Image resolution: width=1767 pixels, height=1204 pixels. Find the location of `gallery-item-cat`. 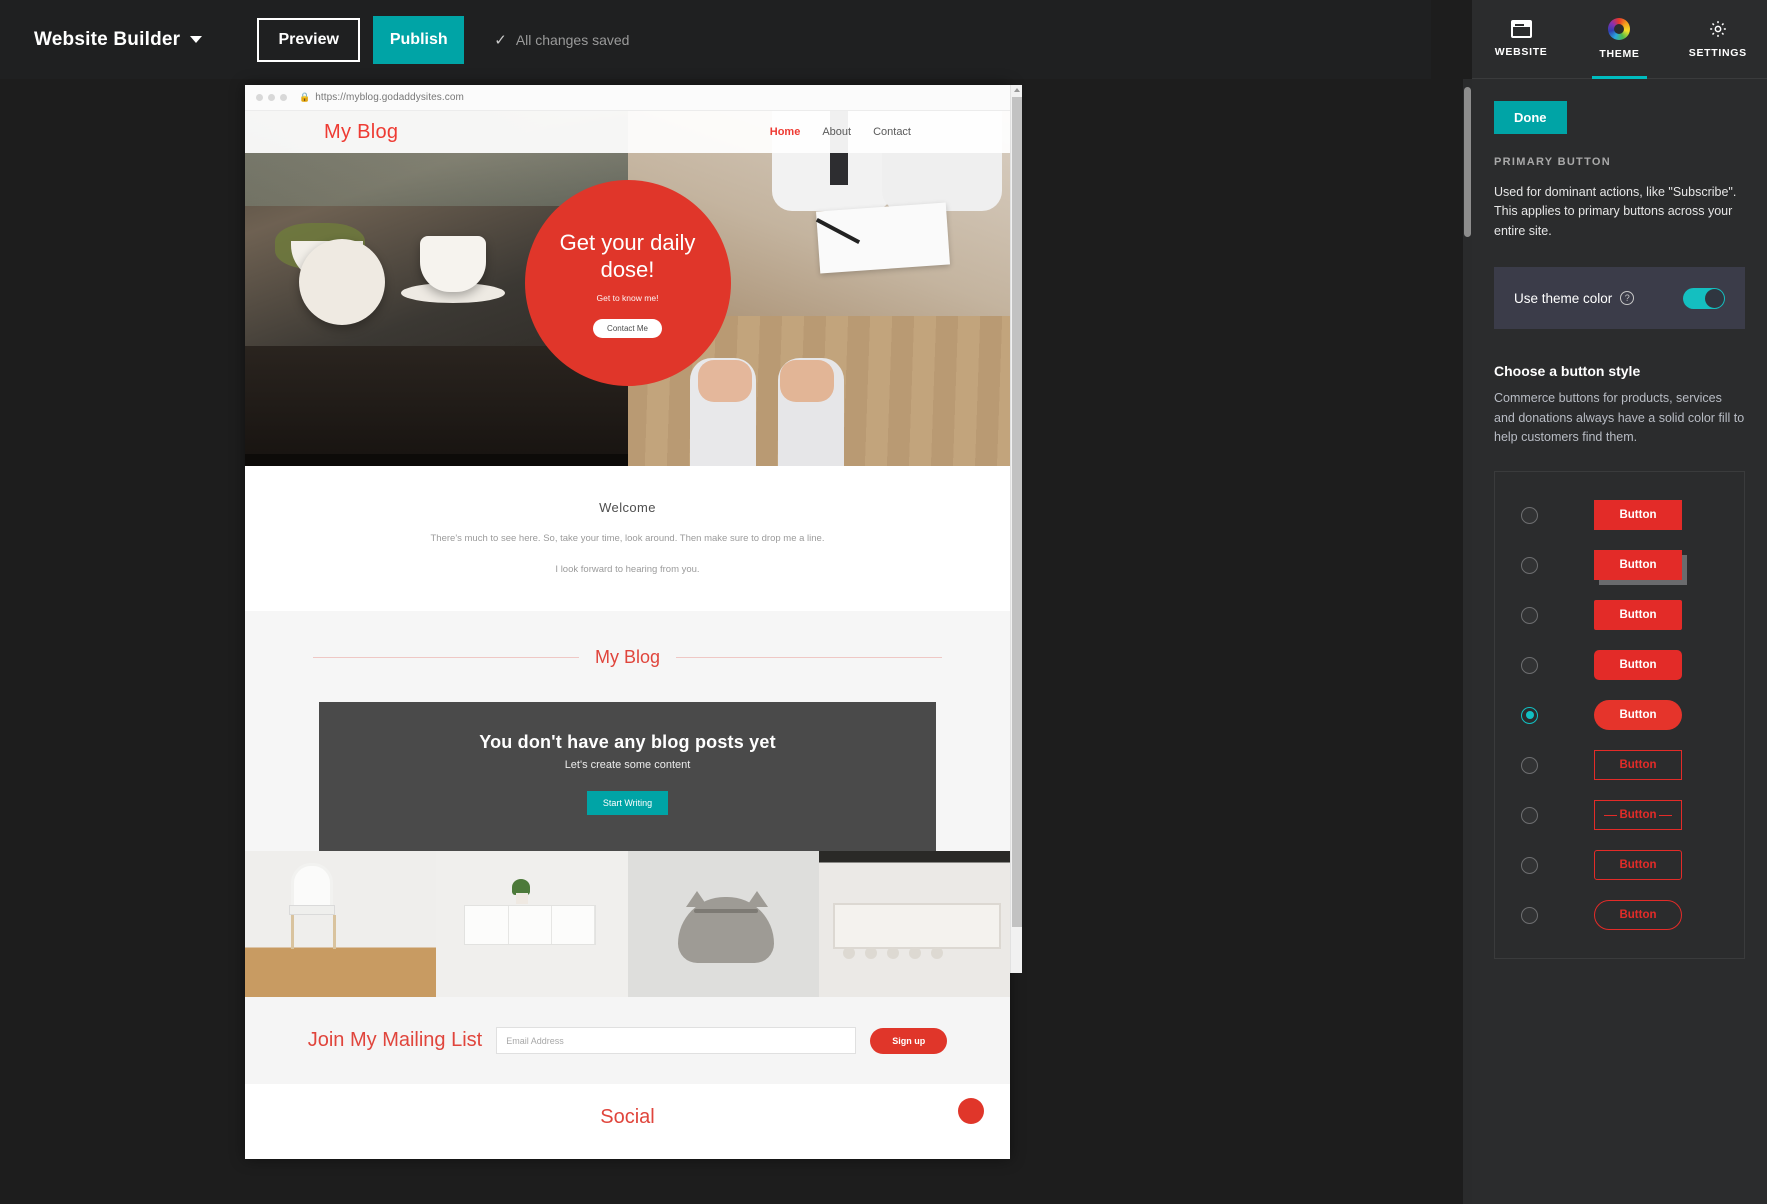

gallery-item-cat is located at coordinates (723, 924).